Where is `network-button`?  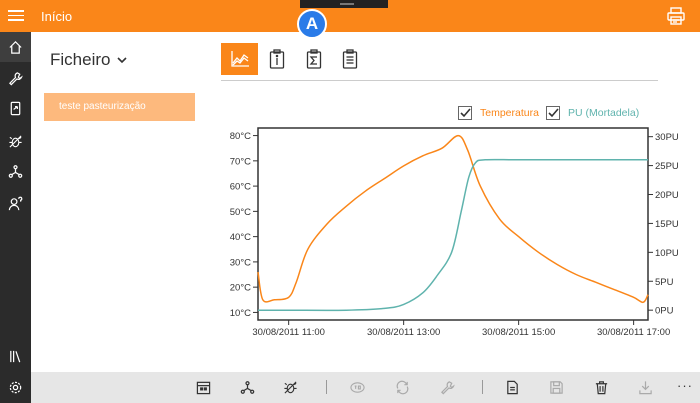 network-button is located at coordinates (247, 387).